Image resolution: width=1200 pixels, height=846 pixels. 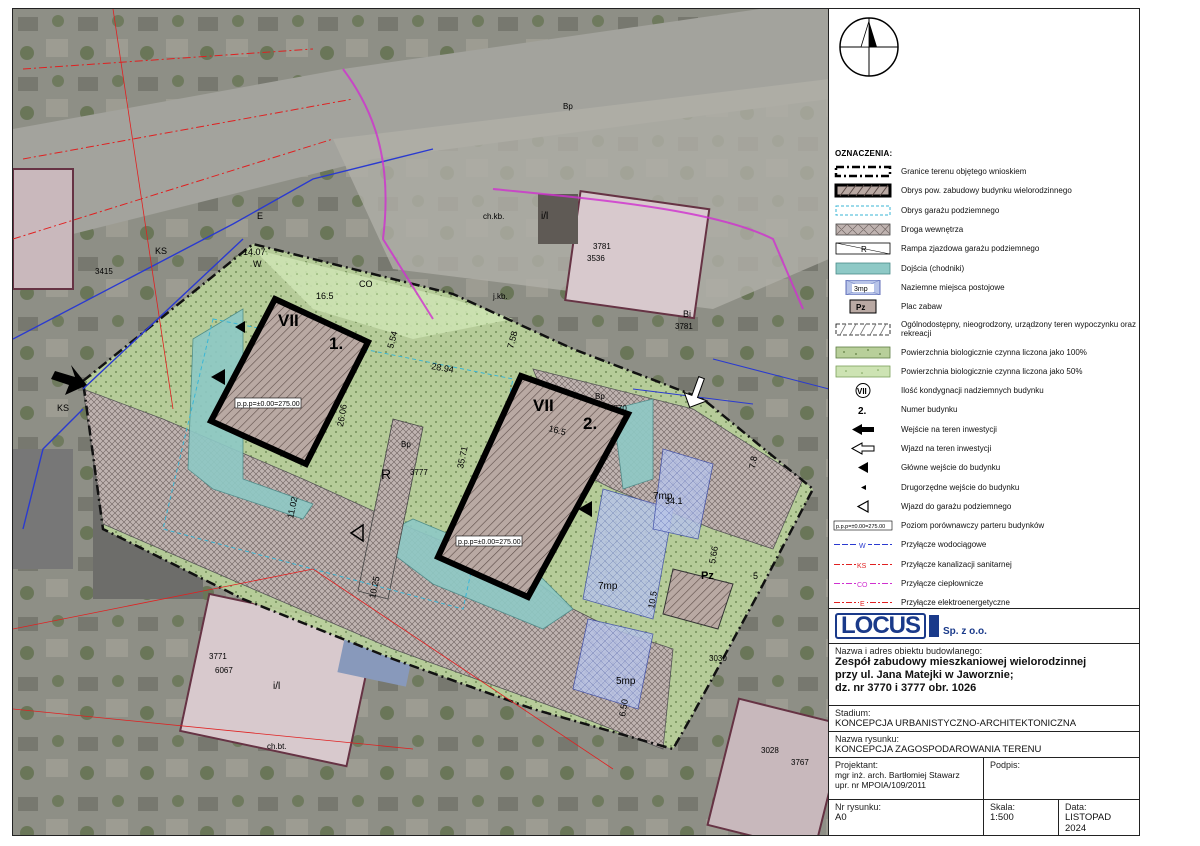 What do you see at coordinates (366, 284) in the screenshot?
I see `co-label: CO` at bounding box center [366, 284].